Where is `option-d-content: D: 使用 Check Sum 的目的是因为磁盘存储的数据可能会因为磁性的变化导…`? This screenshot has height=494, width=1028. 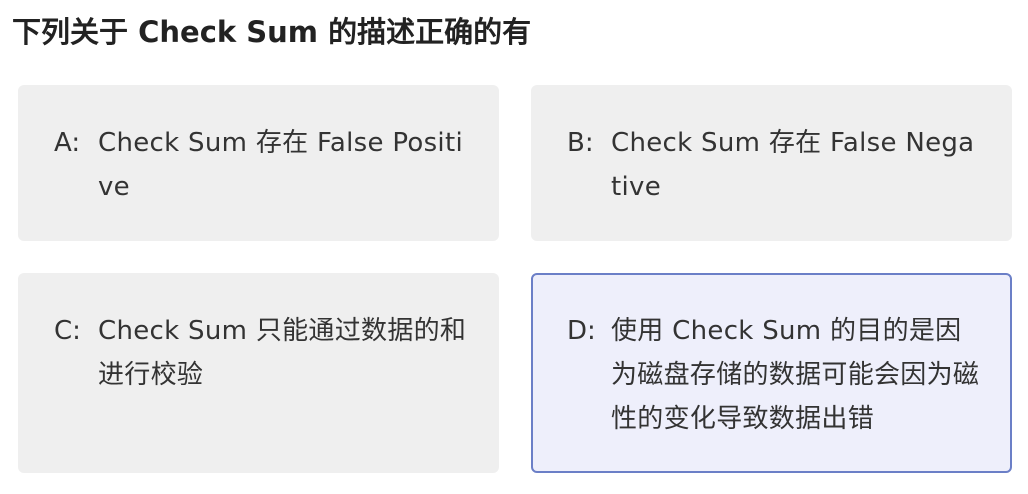
option-d-content: D: 使用 Check Sum 的目的是因为磁盘存储的数据可能会因为磁性的变化导… is located at coordinates (773, 375).